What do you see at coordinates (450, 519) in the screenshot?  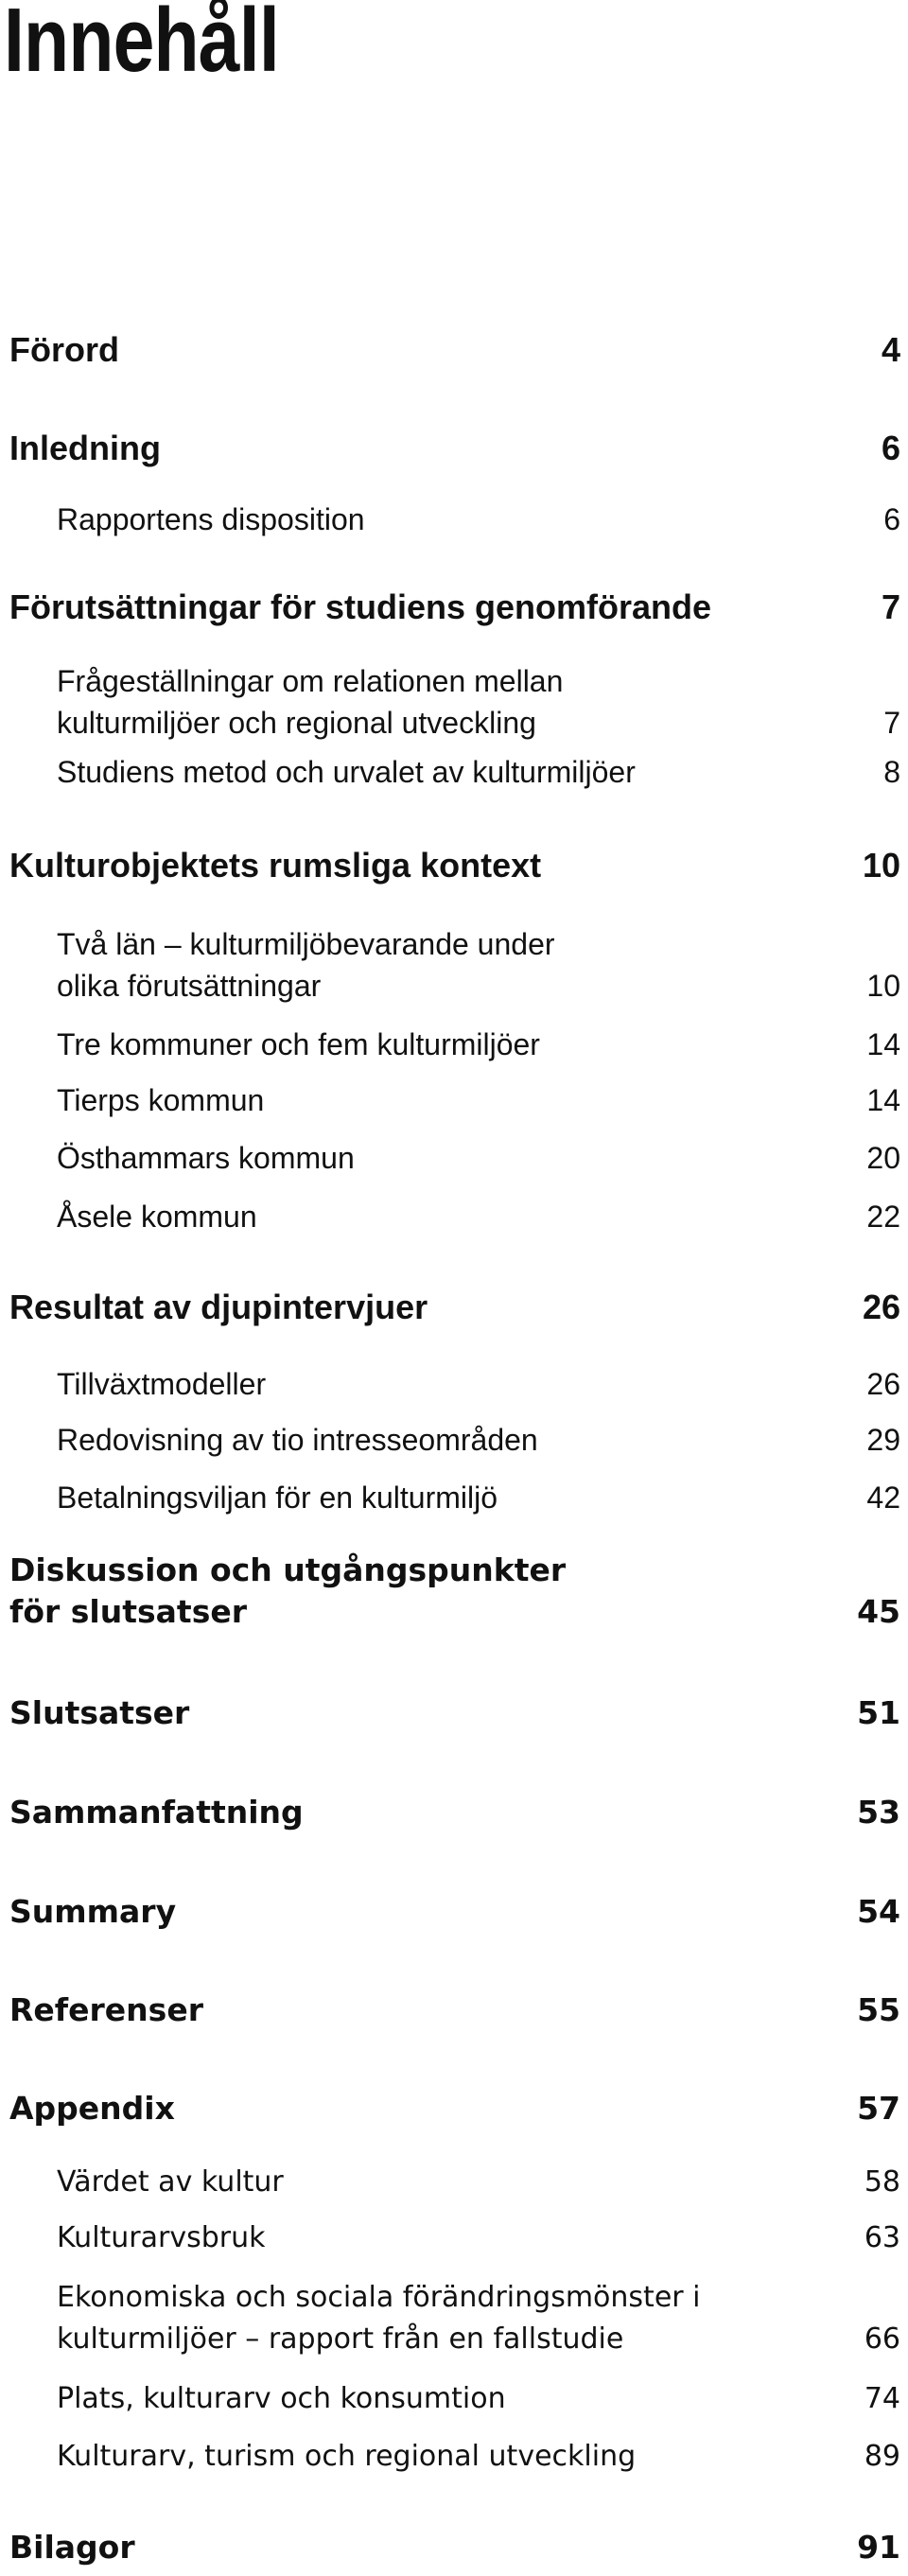 I see `toc-section: Rapportens disposition 6` at bounding box center [450, 519].